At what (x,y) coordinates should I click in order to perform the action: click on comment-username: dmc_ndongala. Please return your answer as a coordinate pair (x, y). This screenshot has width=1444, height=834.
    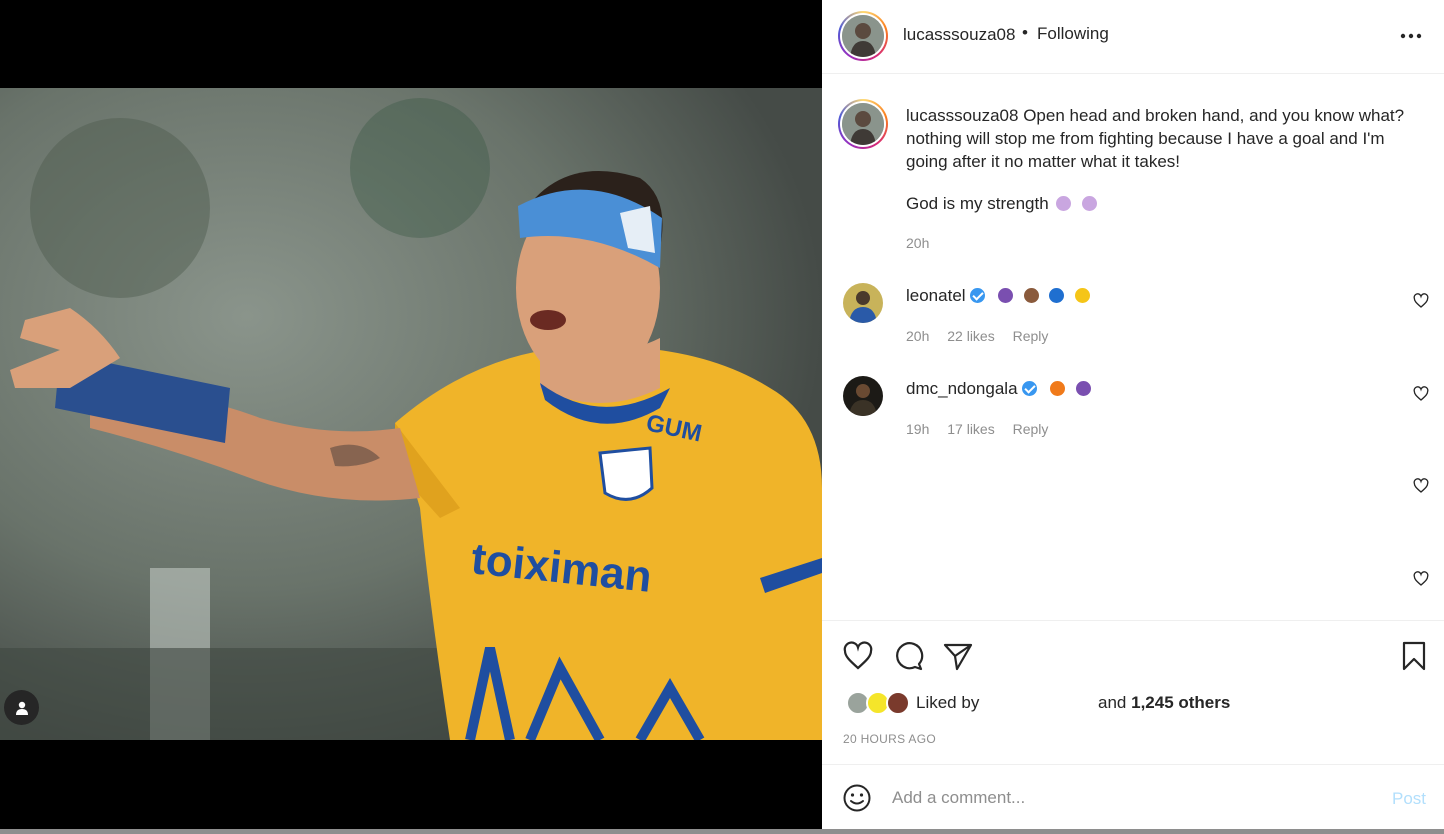
    Looking at the image, I should click on (1000, 389).